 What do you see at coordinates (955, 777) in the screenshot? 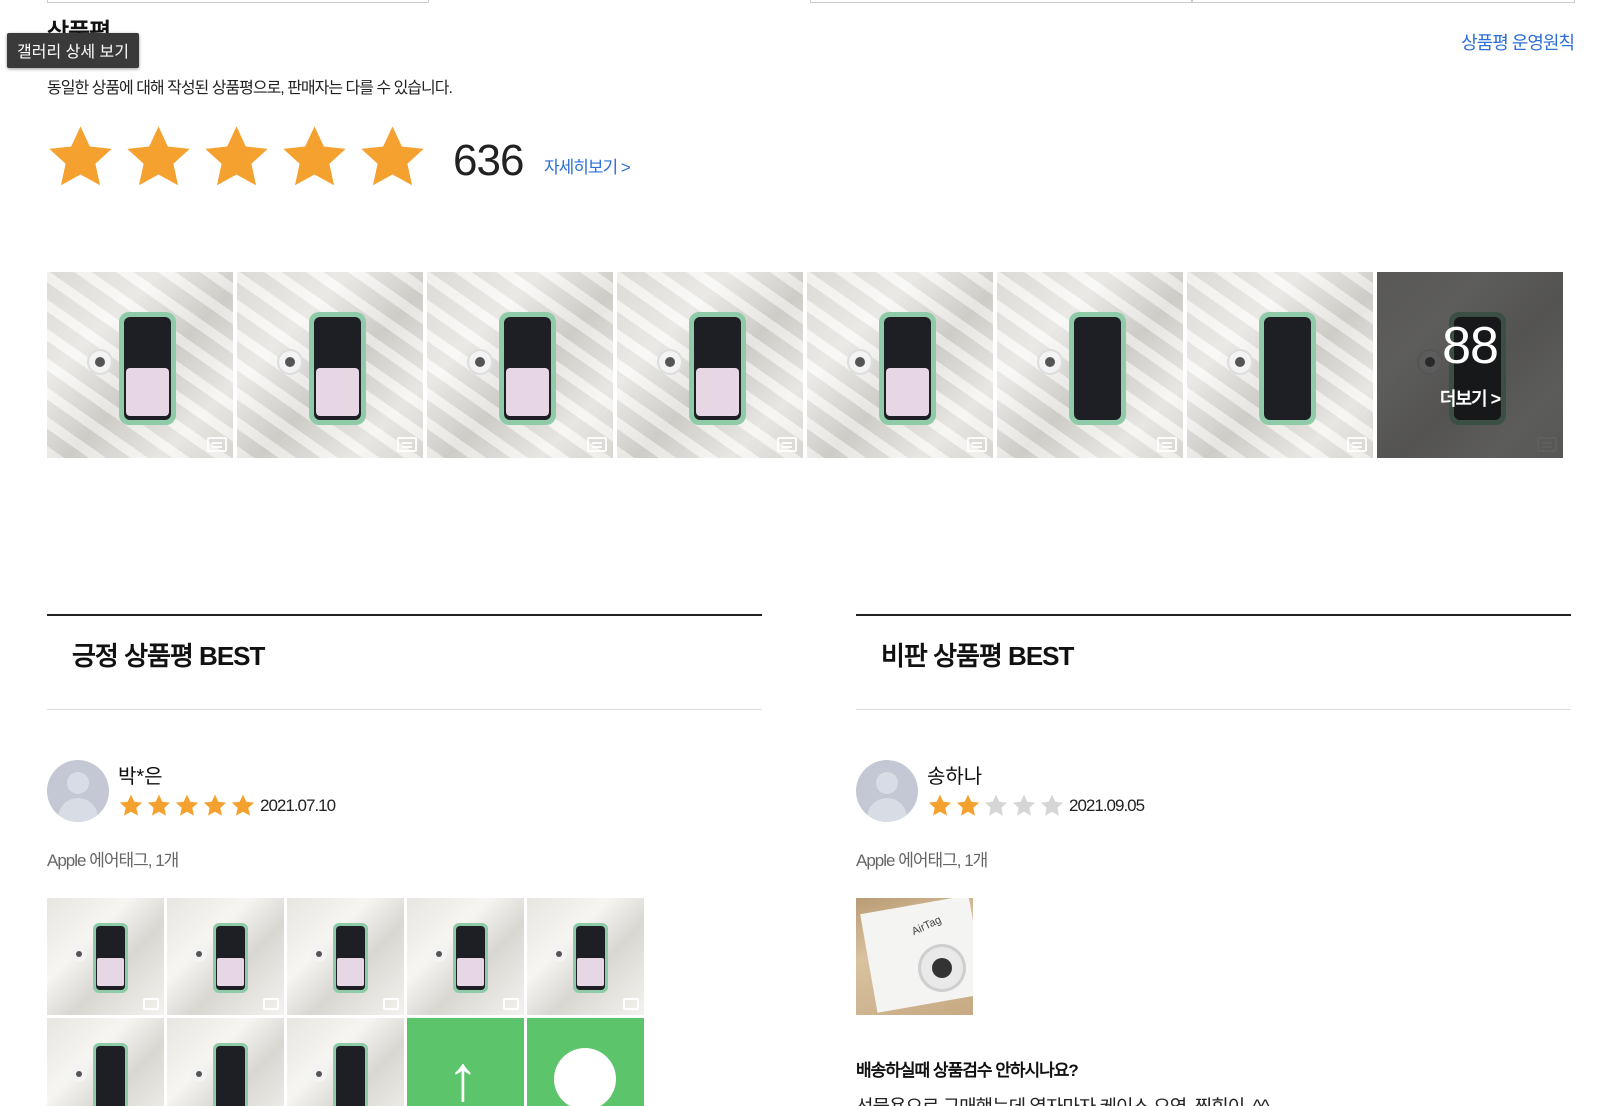
I see `reviewer-name: 송하나` at bounding box center [955, 777].